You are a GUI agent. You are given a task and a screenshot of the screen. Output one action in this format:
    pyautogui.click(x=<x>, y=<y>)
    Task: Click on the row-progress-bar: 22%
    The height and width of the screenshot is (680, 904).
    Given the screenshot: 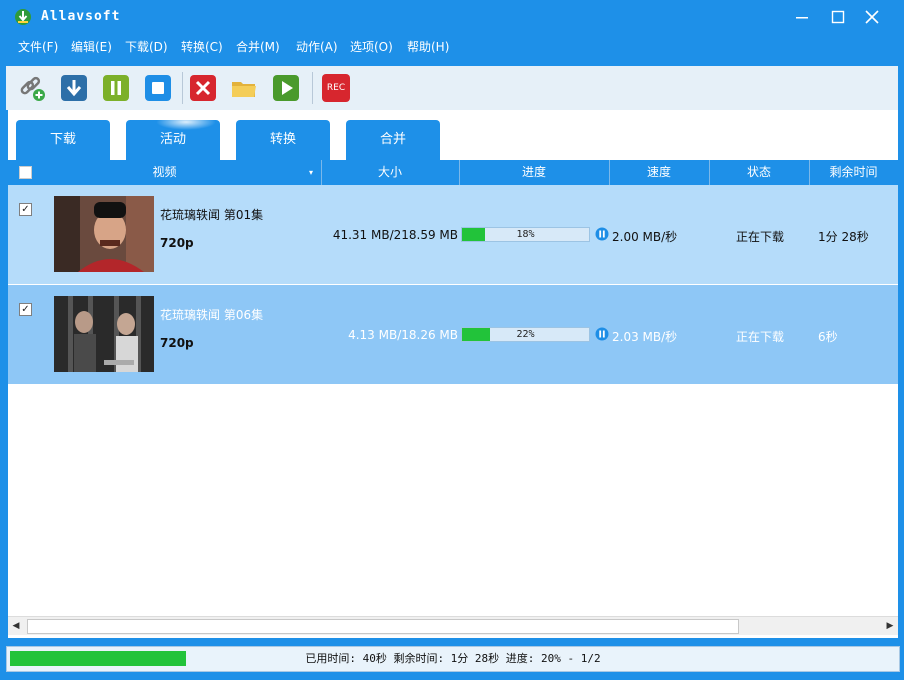 What is the action you would take?
    pyautogui.click(x=525, y=334)
    